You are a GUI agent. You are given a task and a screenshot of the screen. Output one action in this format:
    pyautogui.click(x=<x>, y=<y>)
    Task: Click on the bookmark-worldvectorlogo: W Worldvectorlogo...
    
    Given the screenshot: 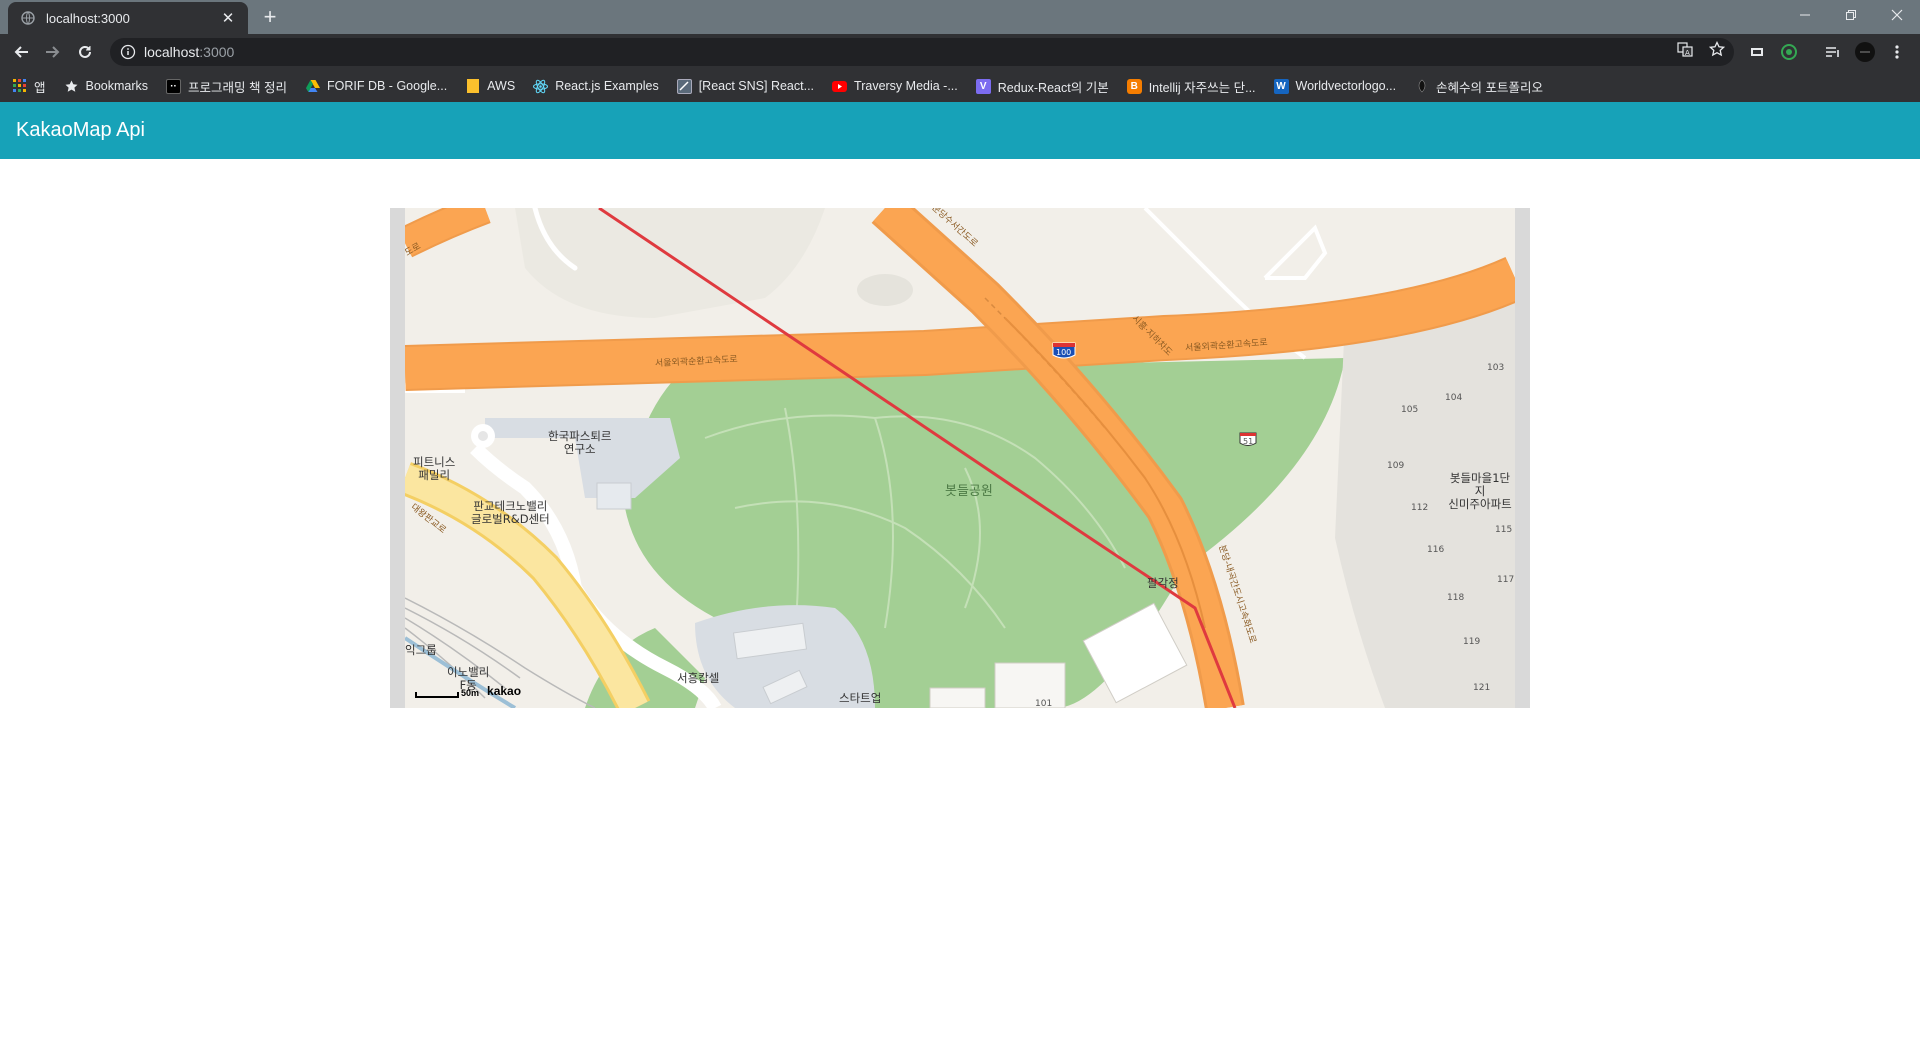 What is the action you would take?
    pyautogui.click(x=1335, y=86)
    